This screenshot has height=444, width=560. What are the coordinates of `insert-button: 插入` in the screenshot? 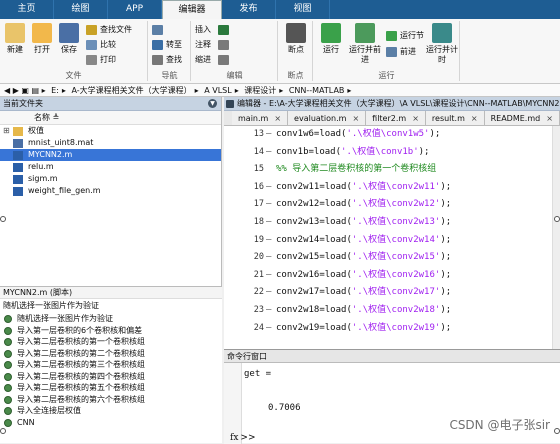 It's located at (203, 30).